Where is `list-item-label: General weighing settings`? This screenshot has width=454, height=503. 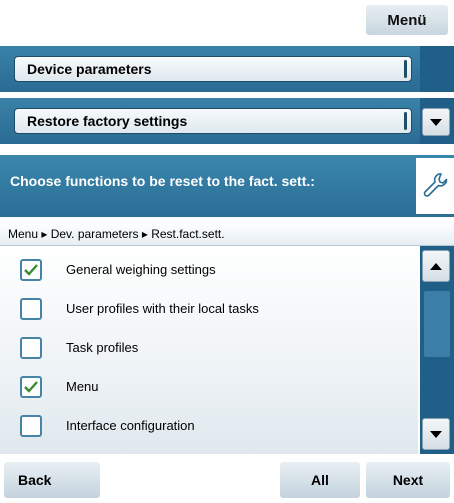
list-item-label: General weighing settings is located at coordinates (141, 269).